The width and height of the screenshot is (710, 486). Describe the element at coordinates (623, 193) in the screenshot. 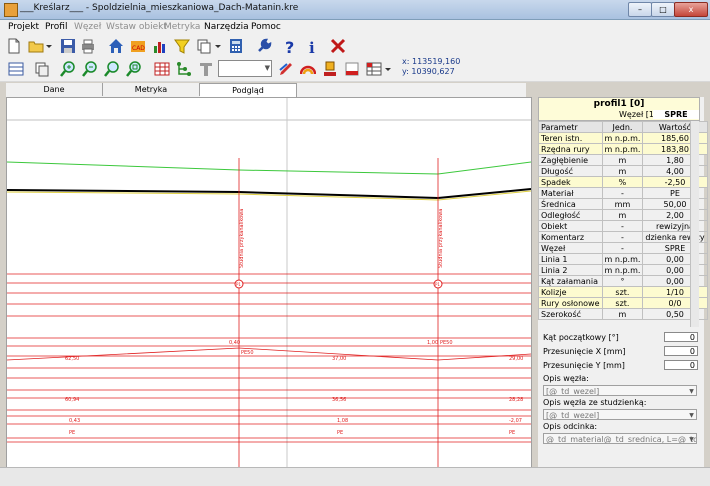

I see `table-row: Materiał - PE` at that location.